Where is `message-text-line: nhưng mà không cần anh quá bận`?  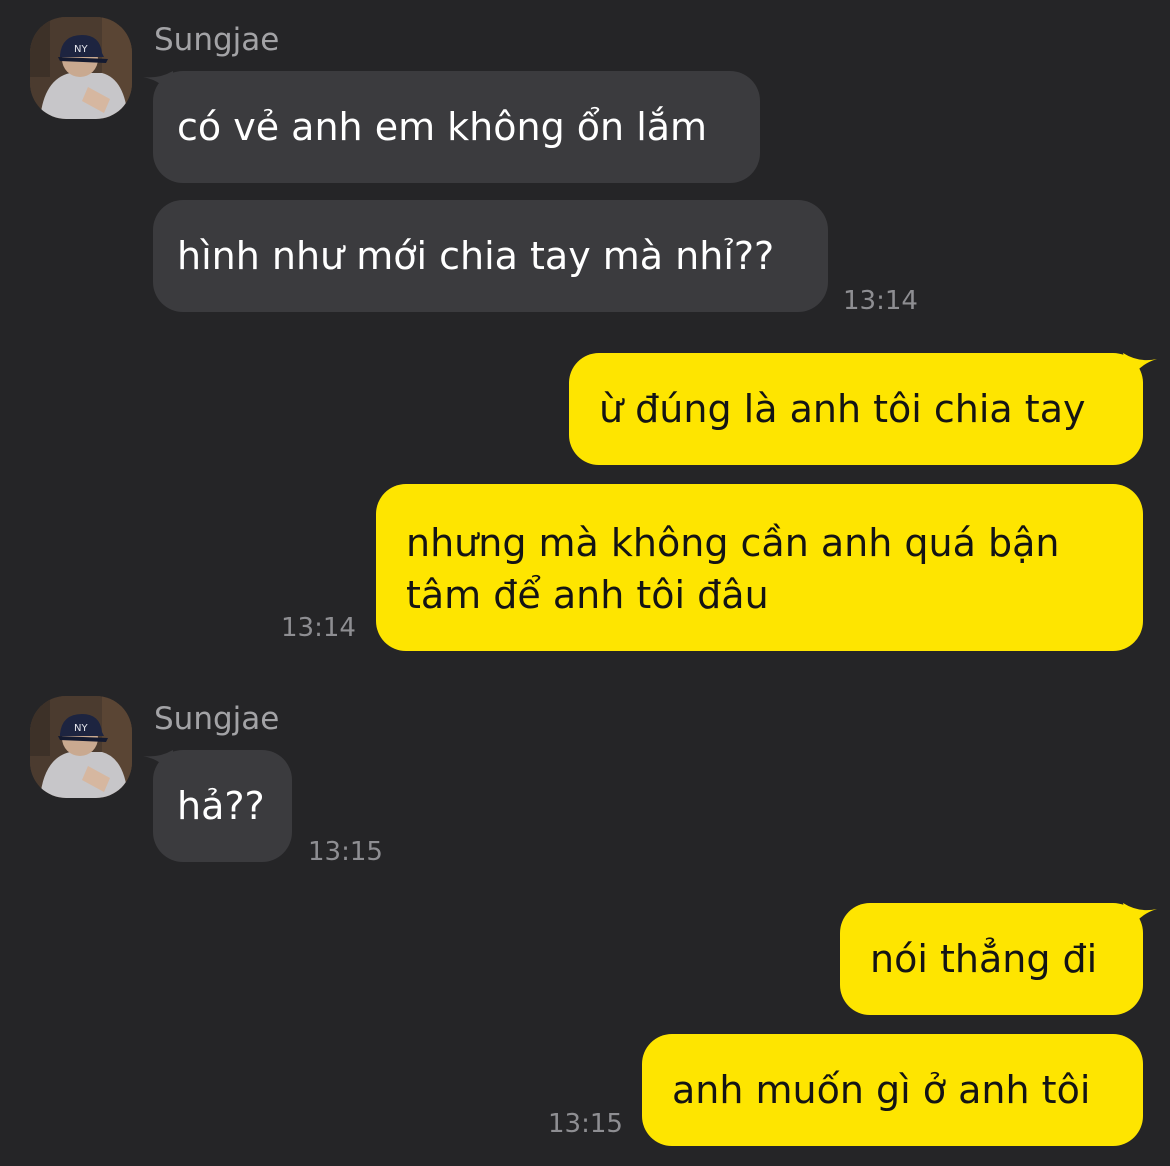 message-text-line: nhưng mà không cần anh quá bận is located at coordinates (733, 543).